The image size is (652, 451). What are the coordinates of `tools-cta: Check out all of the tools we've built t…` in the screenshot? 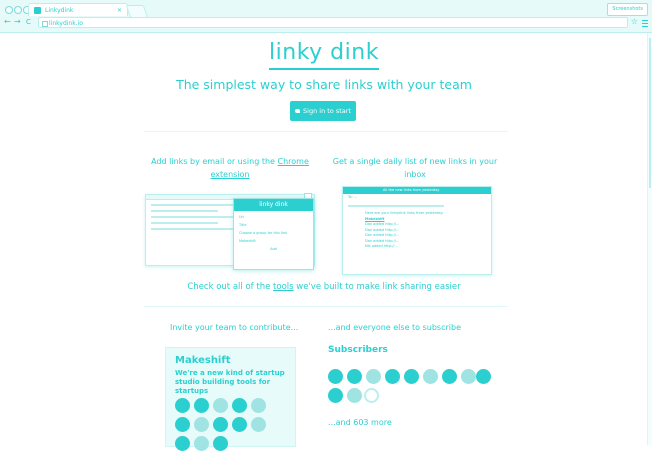 It's located at (324, 287).